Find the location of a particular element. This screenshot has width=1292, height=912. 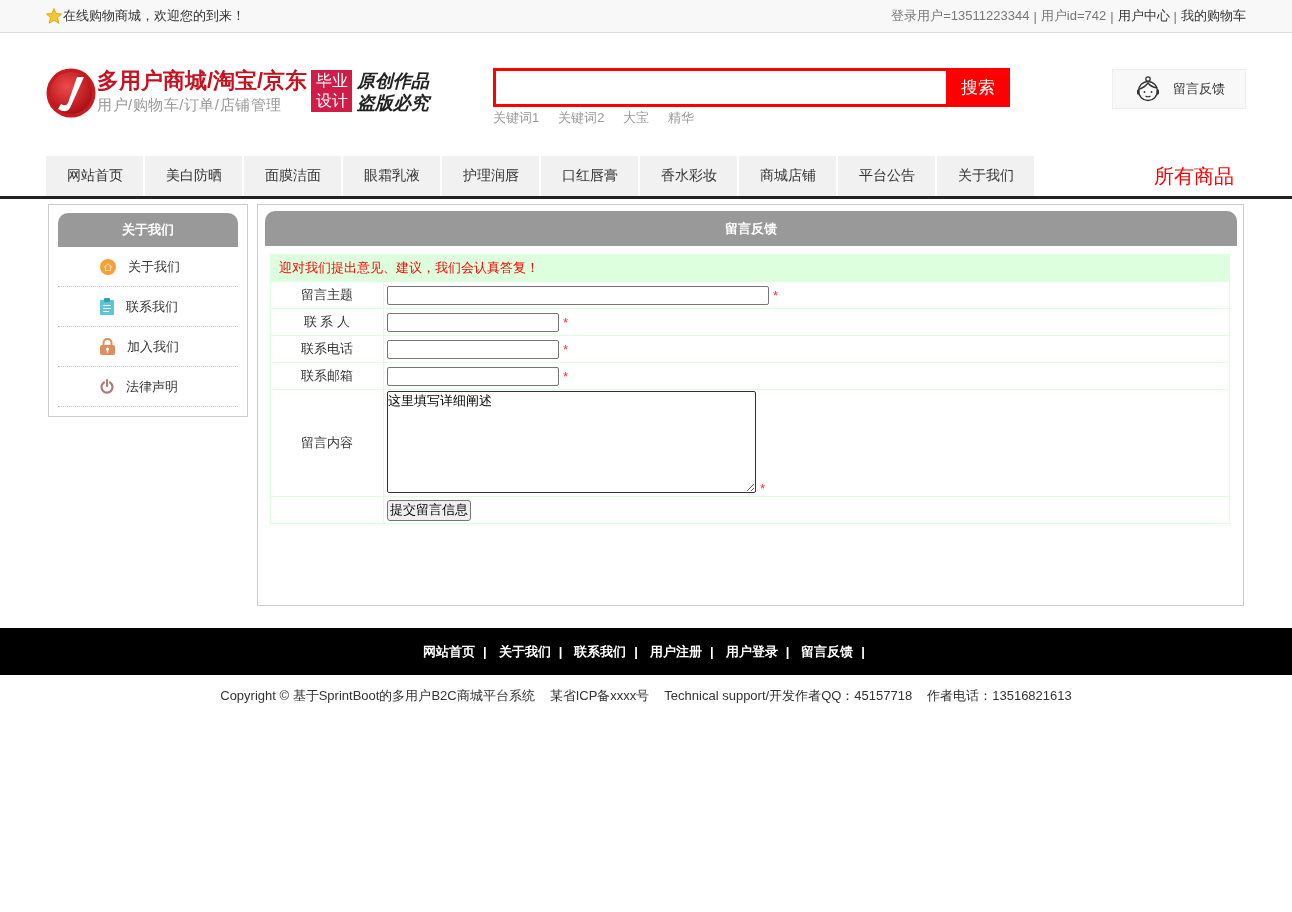

footer-link: 网站首页 is located at coordinates (449, 651).